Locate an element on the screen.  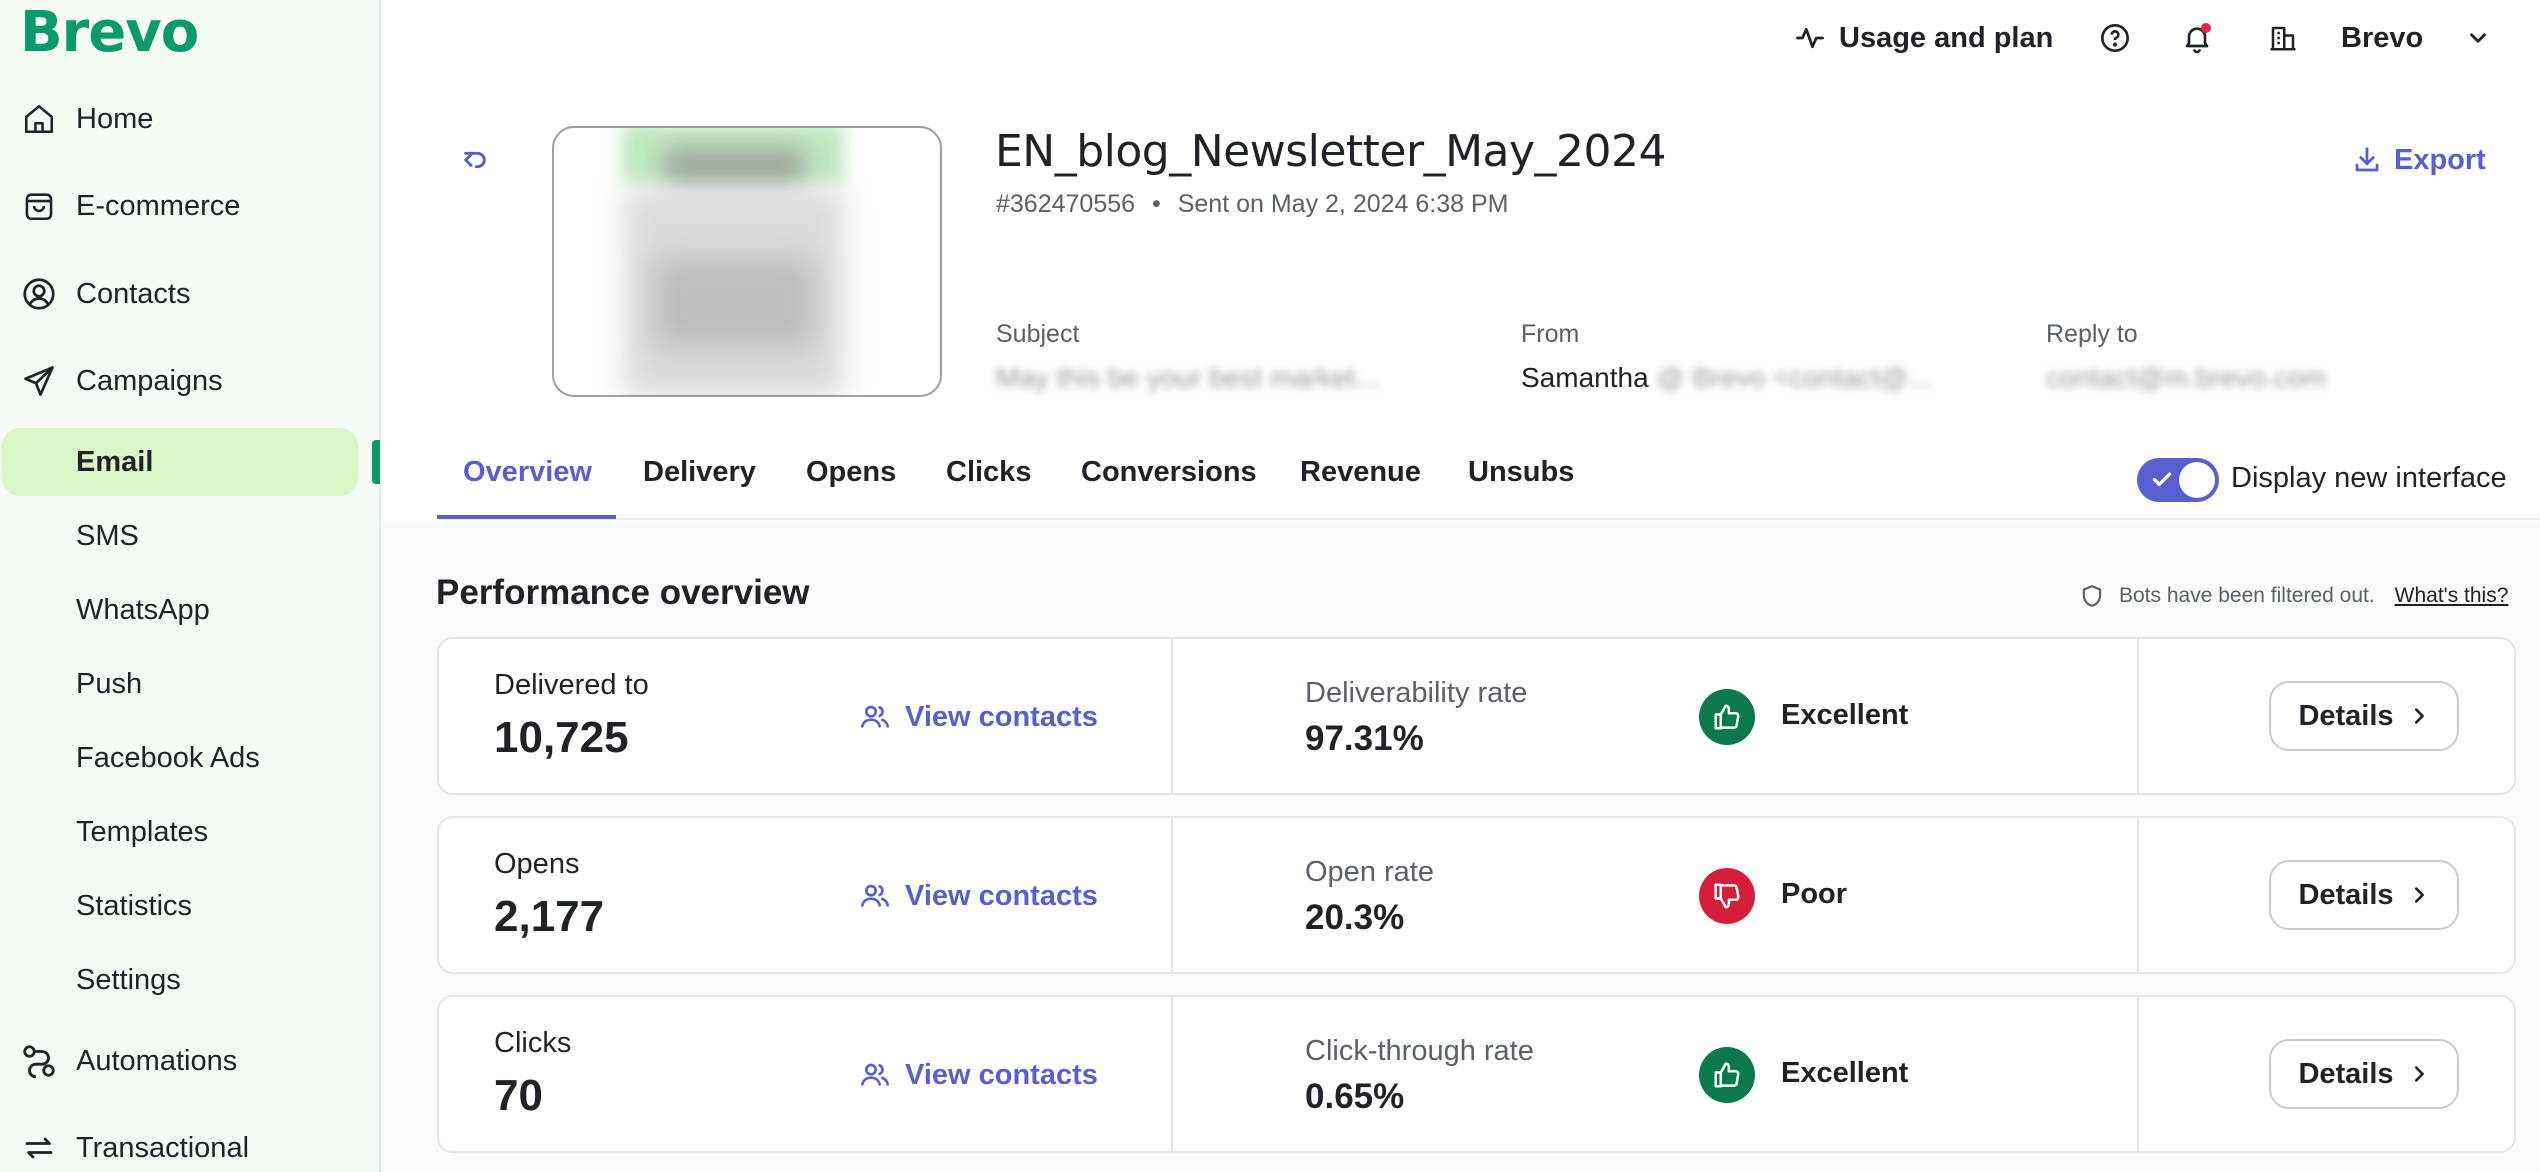
quality-label: Poor is located at coordinates (1814, 894).